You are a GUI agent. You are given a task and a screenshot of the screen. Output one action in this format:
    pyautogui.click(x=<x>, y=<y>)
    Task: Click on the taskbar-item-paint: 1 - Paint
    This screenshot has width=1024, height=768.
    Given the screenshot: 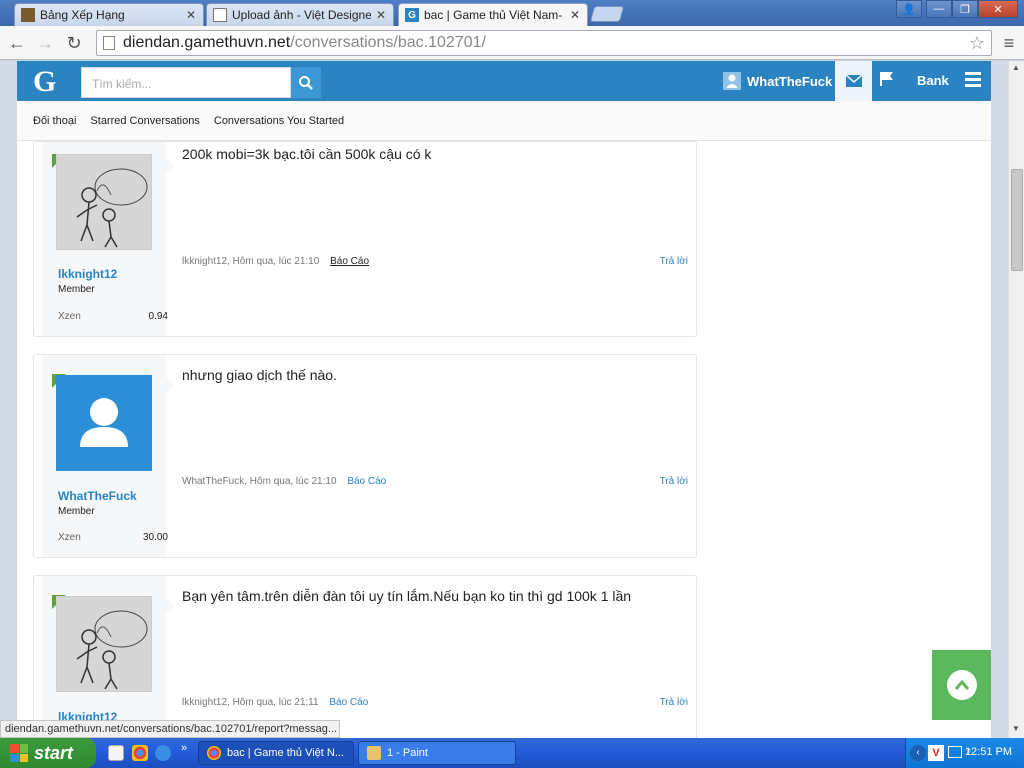 What is the action you would take?
    pyautogui.click(x=437, y=753)
    